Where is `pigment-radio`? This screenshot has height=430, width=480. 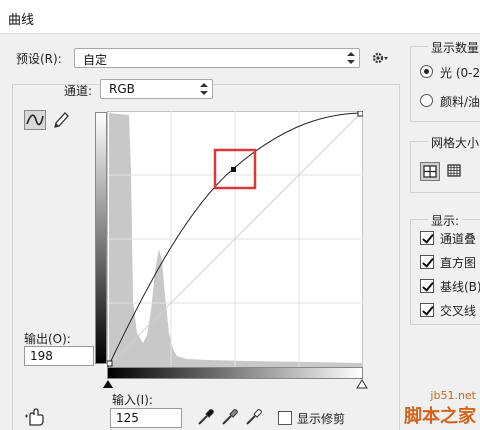
pigment-radio is located at coordinates (426, 100).